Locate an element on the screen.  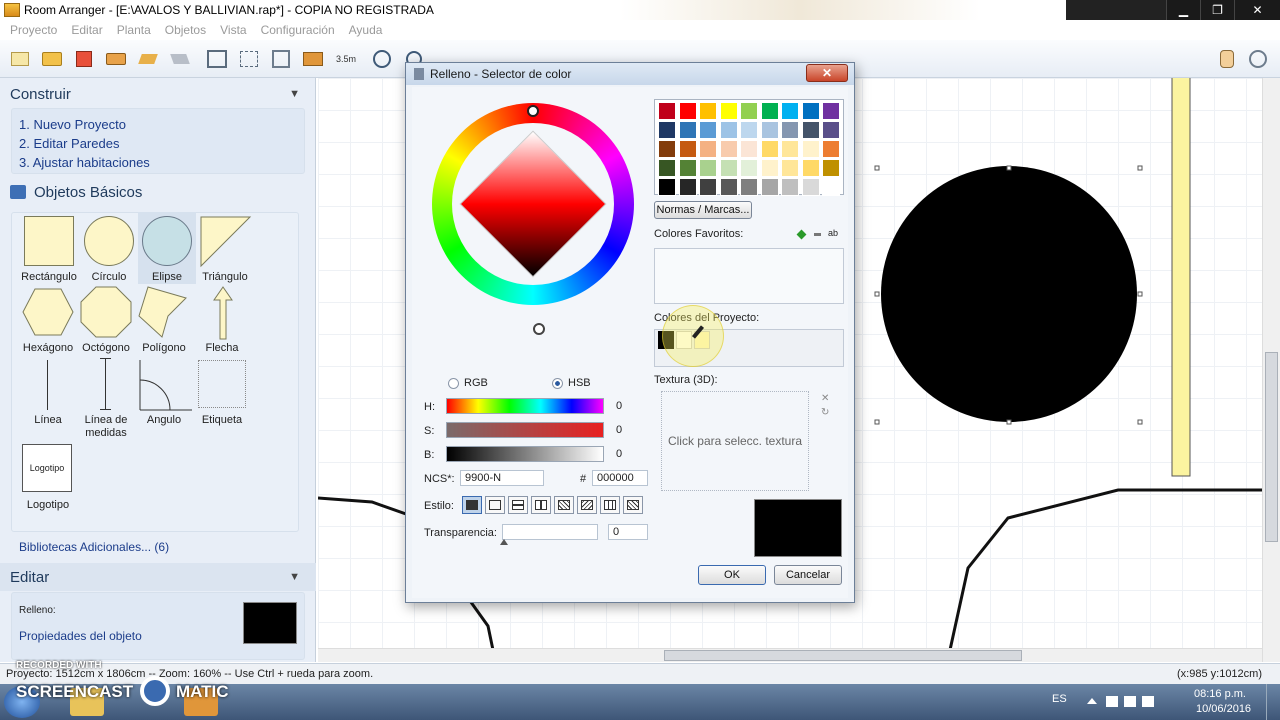
dialog-title-bar: Relleno - Selector de color is located at coordinates (630, 74).